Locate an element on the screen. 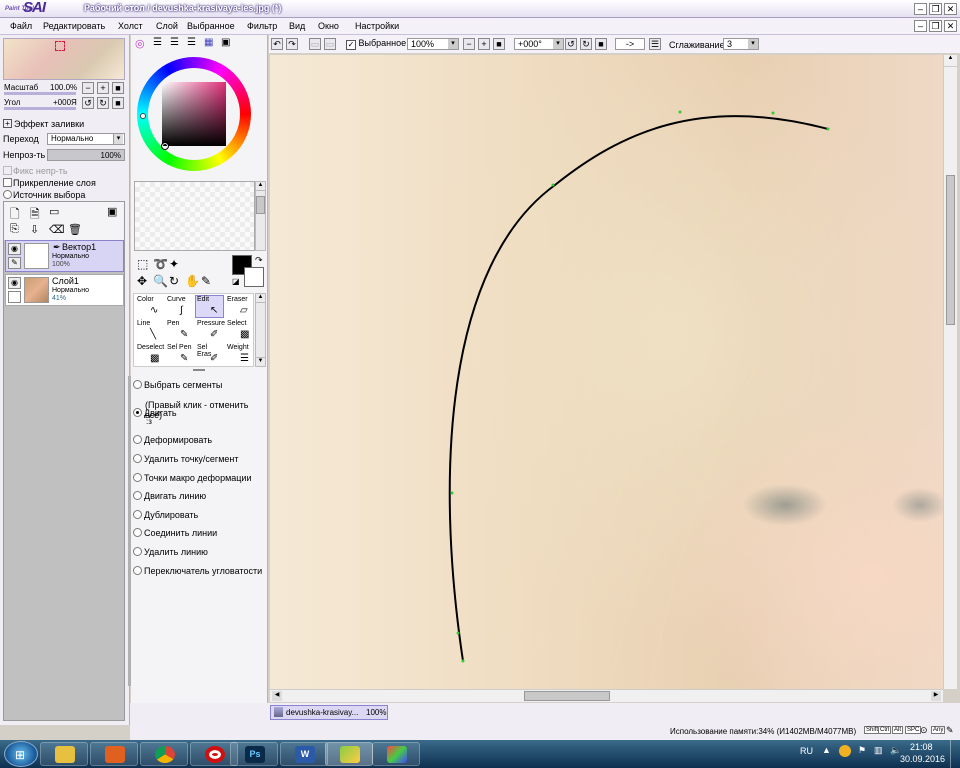 This screenshot has width=960, height=768. new-folder-icon: ▭ is located at coordinates (54, 211).